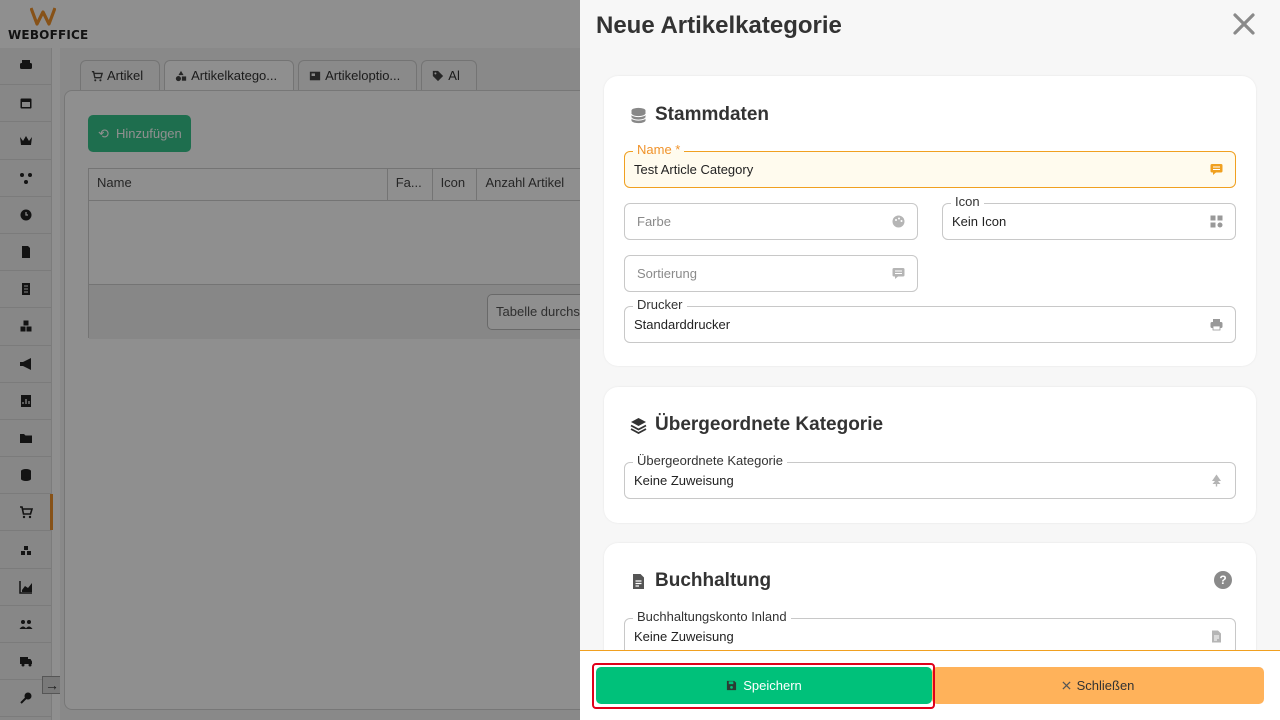  What do you see at coordinates (1223, 580) in the screenshot?
I see `help-icon: ?` at bounding box center [1223, 580].